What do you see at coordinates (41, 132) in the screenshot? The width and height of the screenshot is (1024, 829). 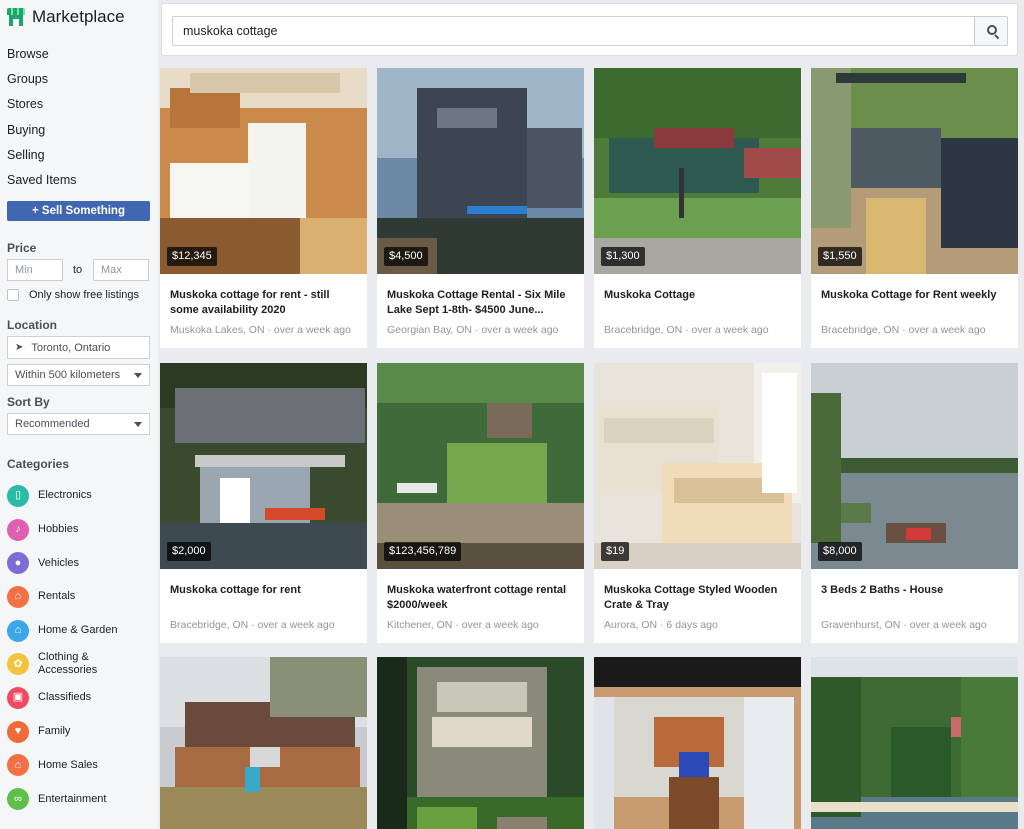 I see `nav-buying: Buying` at bounding box center [41, 132].